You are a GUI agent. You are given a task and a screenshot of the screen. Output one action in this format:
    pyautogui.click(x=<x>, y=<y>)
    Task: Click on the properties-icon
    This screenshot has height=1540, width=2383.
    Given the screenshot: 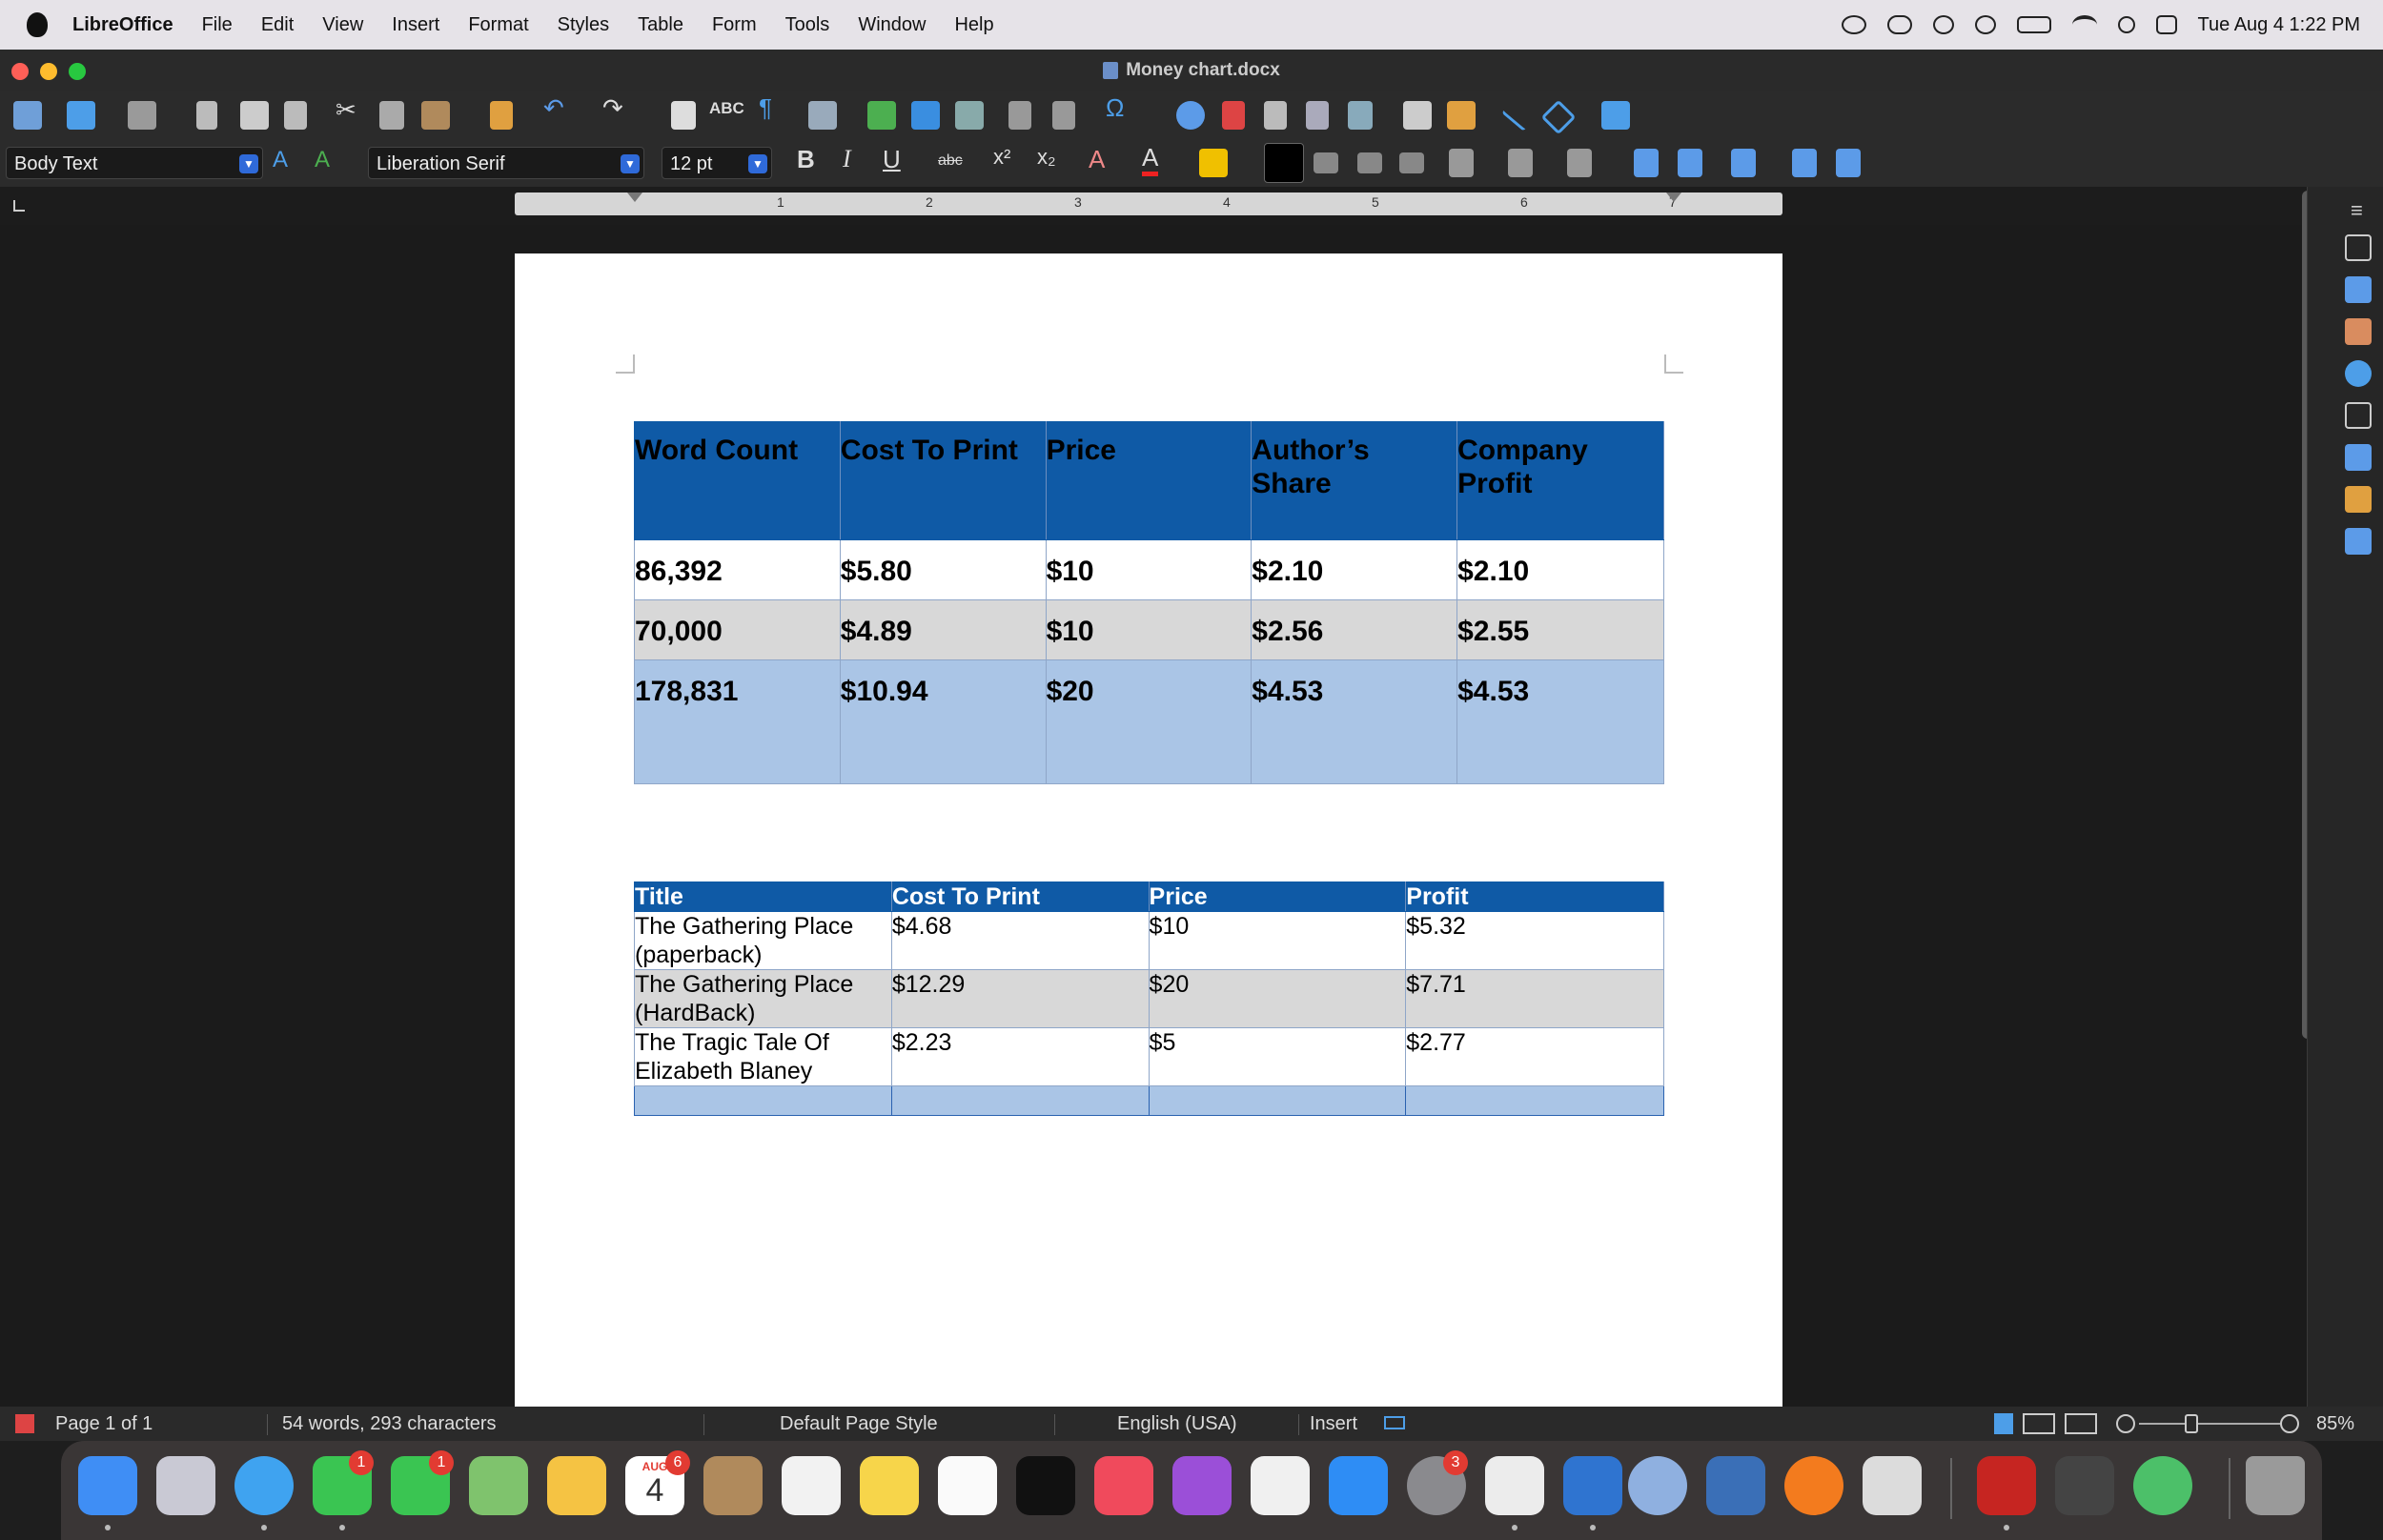 What is the action you would take?
    pyautogui.click(x=2359, y=247)
    